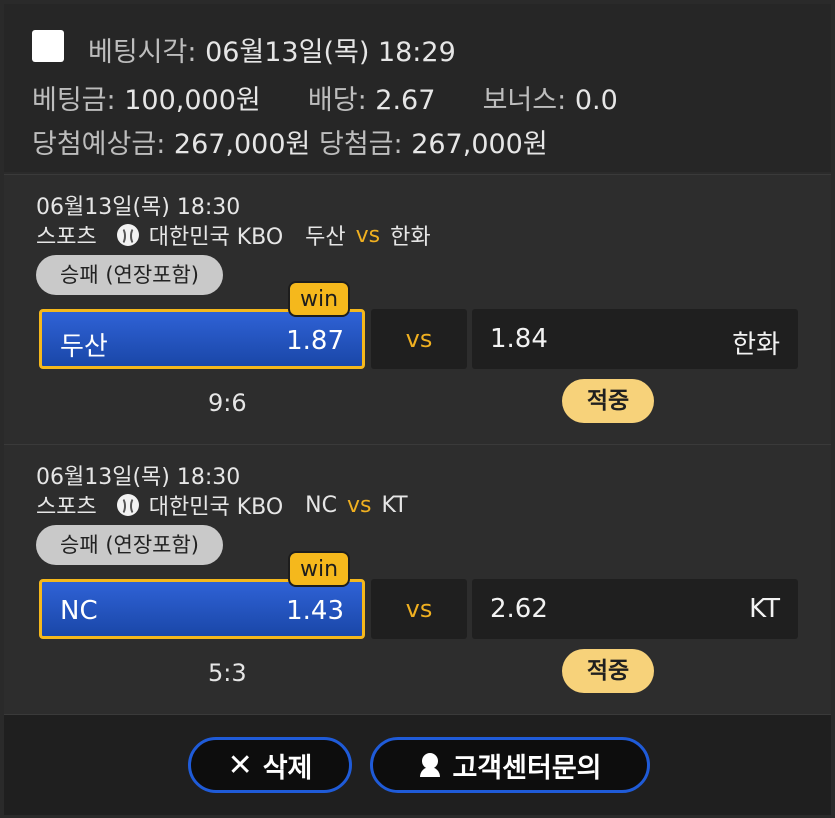 The height and width of the screenshot is (818, 835). What do you see at coordinates (142, 52) in the screenshot?
I see `bet-time-label: 베팅시각:` at bounding box center [142, 52].